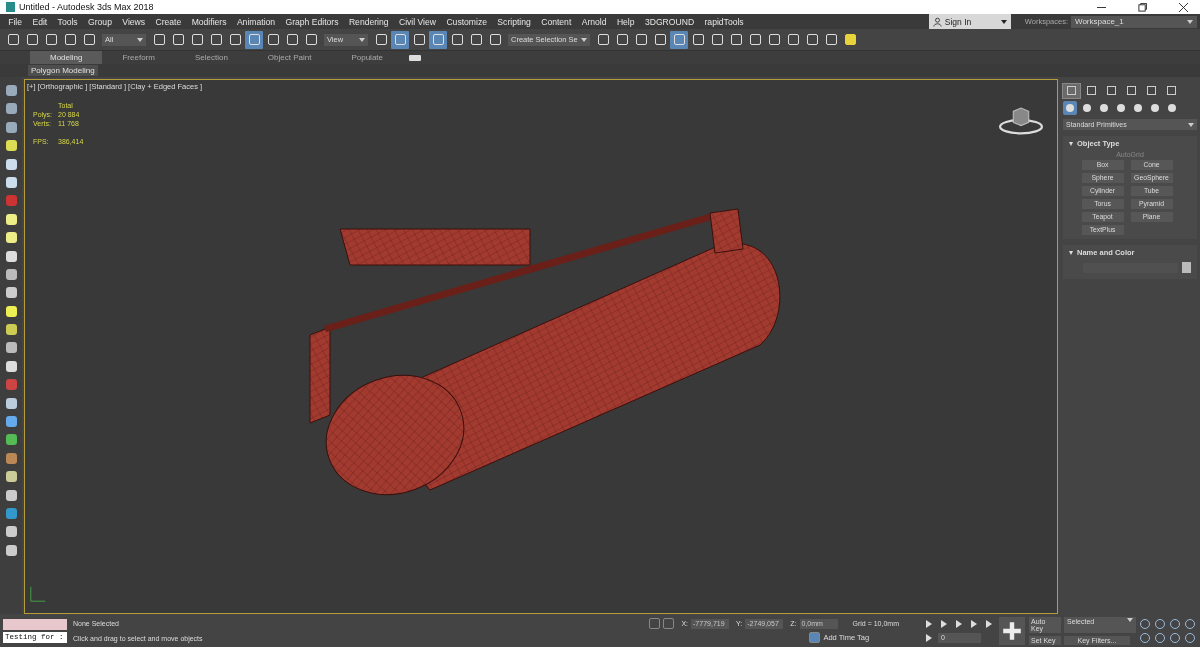 Image resolution: width=1200 pixels, height=647 pixels. What do you see at coordinates (312, 21) in the screenshot?
I see `menu-item: Graph Editors` at bounding box center [312, 21].